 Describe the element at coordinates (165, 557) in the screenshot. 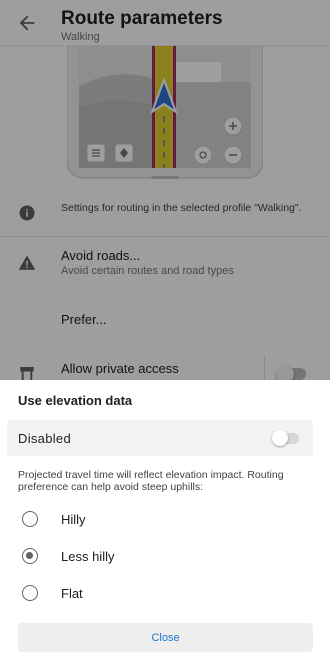

I see `option-less-hilly: Less hilly` at that location.